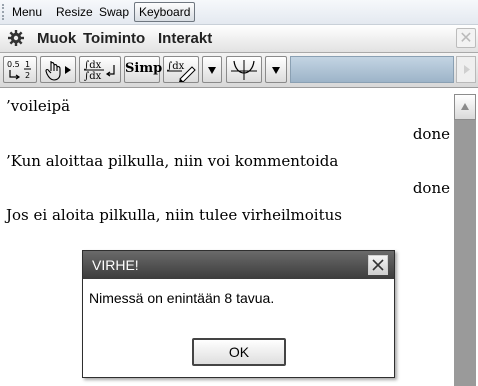 The width and height of the screenshot is (478, 386). Describe the element at coordinates (465, 240) in the screenshot. I see `vertical-scrollbar` at that location.